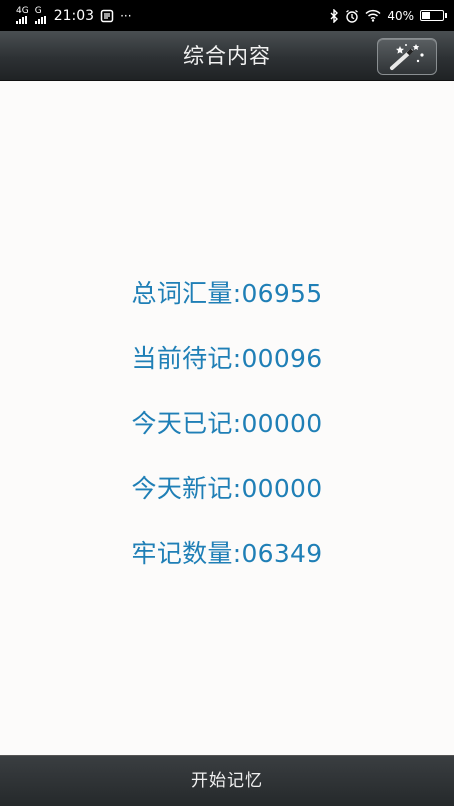 This screenshot has width=454, height=806. What do you see at coordinates (227, 56) in the screenshot?
I see `title-bar: 综合内容` at bounding box center [227, 56].